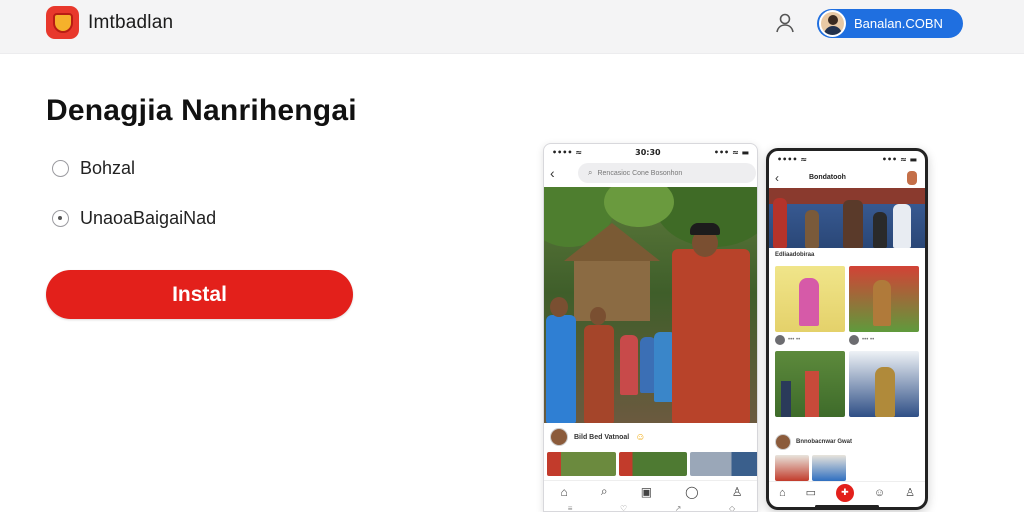 The height and width of the screenshot is (512, 1024). Describe the element at coordinates (898, 23) in the screenshot. I see `account-label: Banalan.COBN` at that location.